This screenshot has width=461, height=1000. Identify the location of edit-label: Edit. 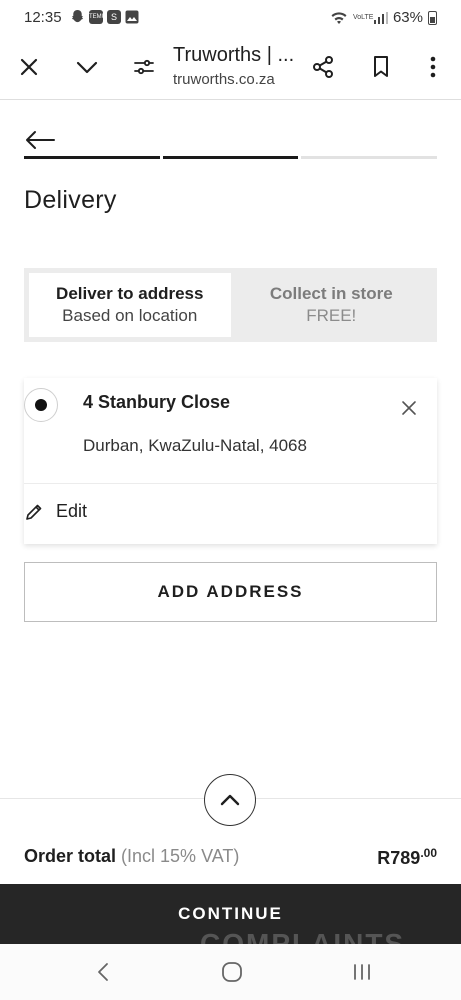
(72, 511).